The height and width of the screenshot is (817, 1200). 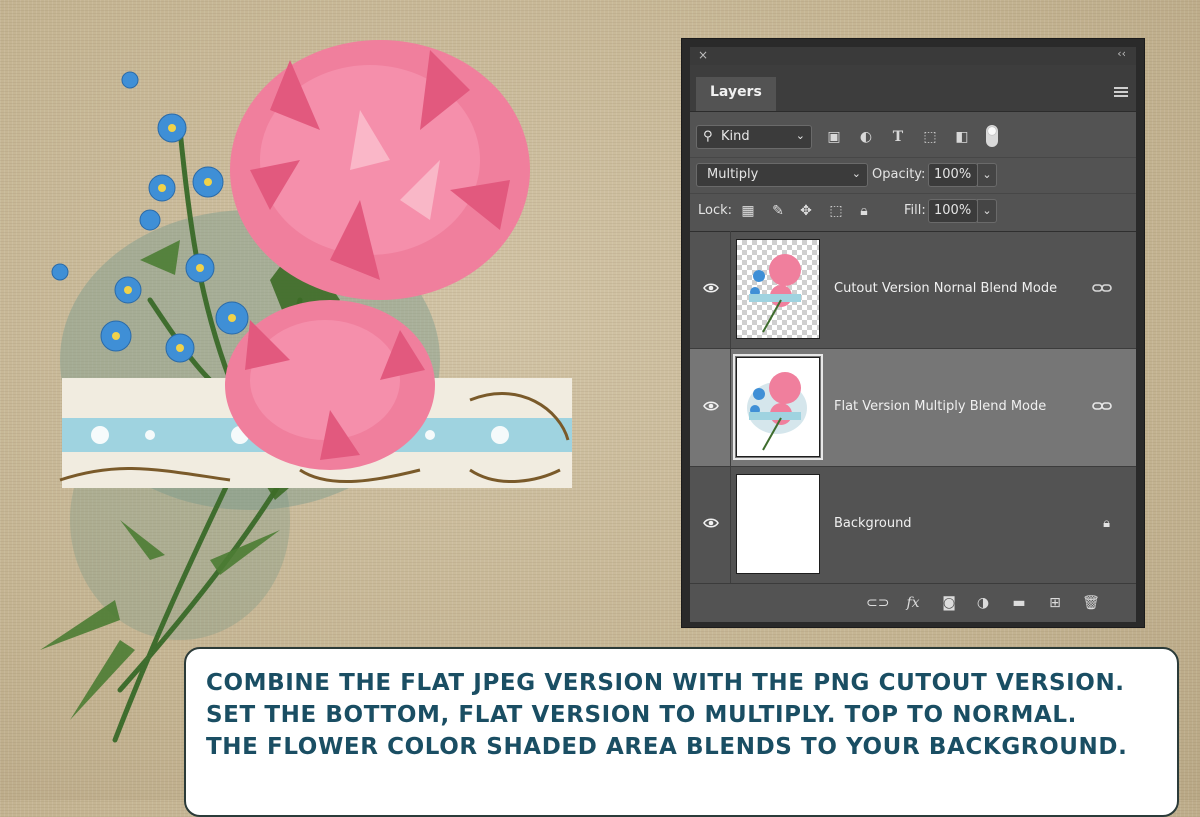 I want to click on adjustment-layer-filter-icon: ◐, so click(x=866, y=137).